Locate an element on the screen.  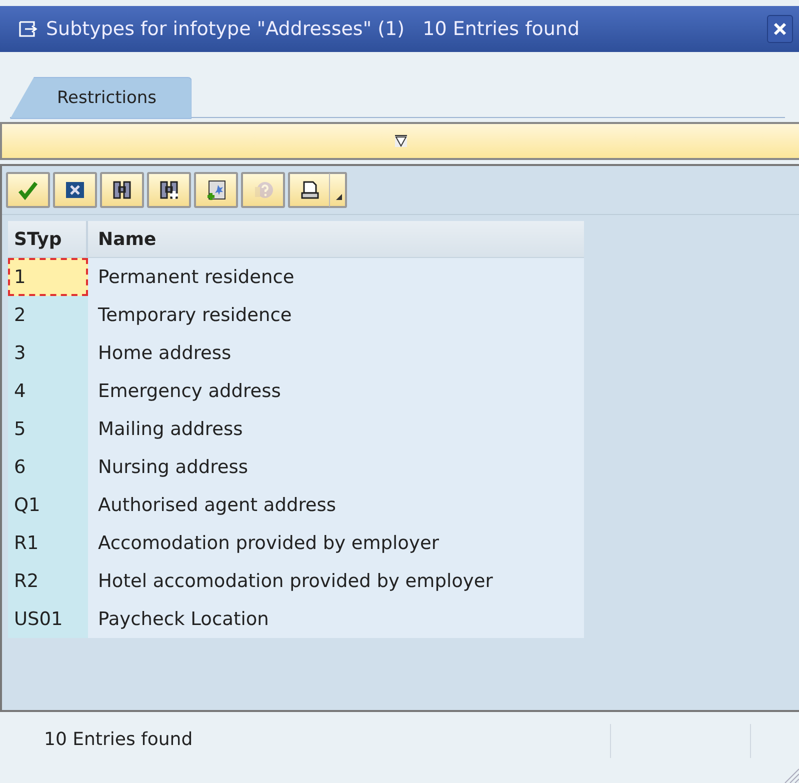
new-button is located at coordinates (216, 190).